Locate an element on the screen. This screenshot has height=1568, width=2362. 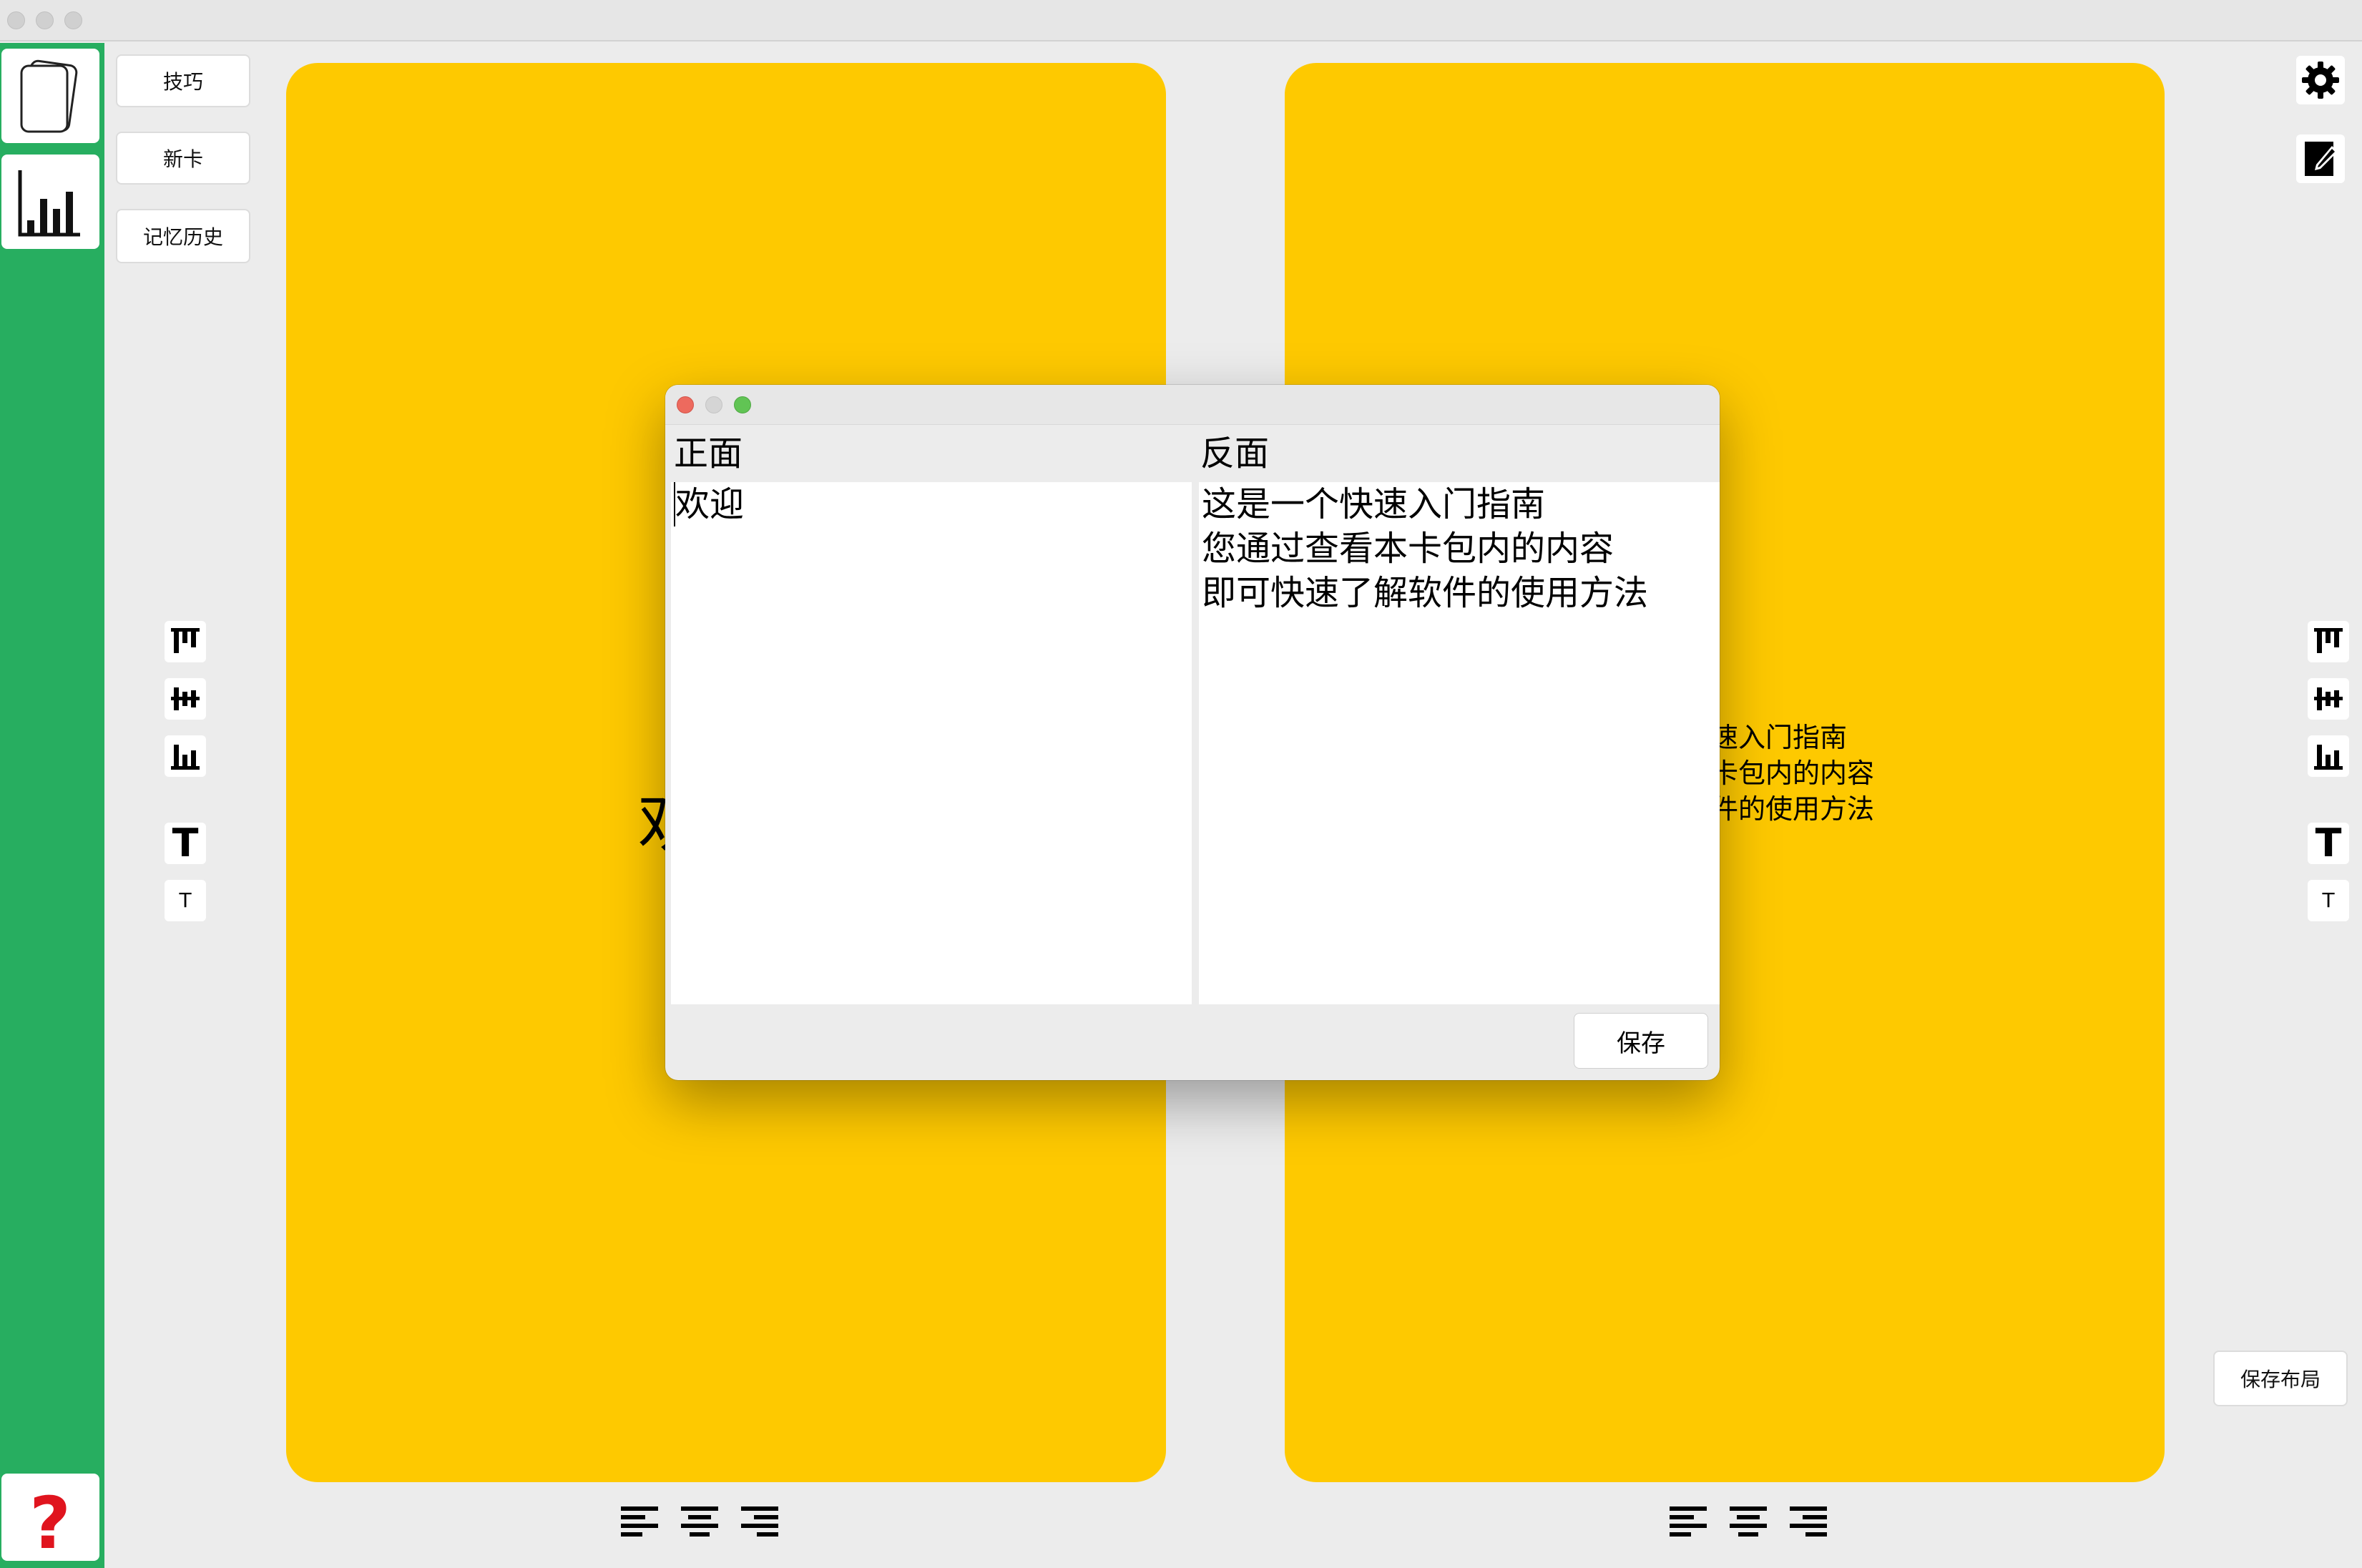
help-icon: ? is located at coordinates (50, 1523).